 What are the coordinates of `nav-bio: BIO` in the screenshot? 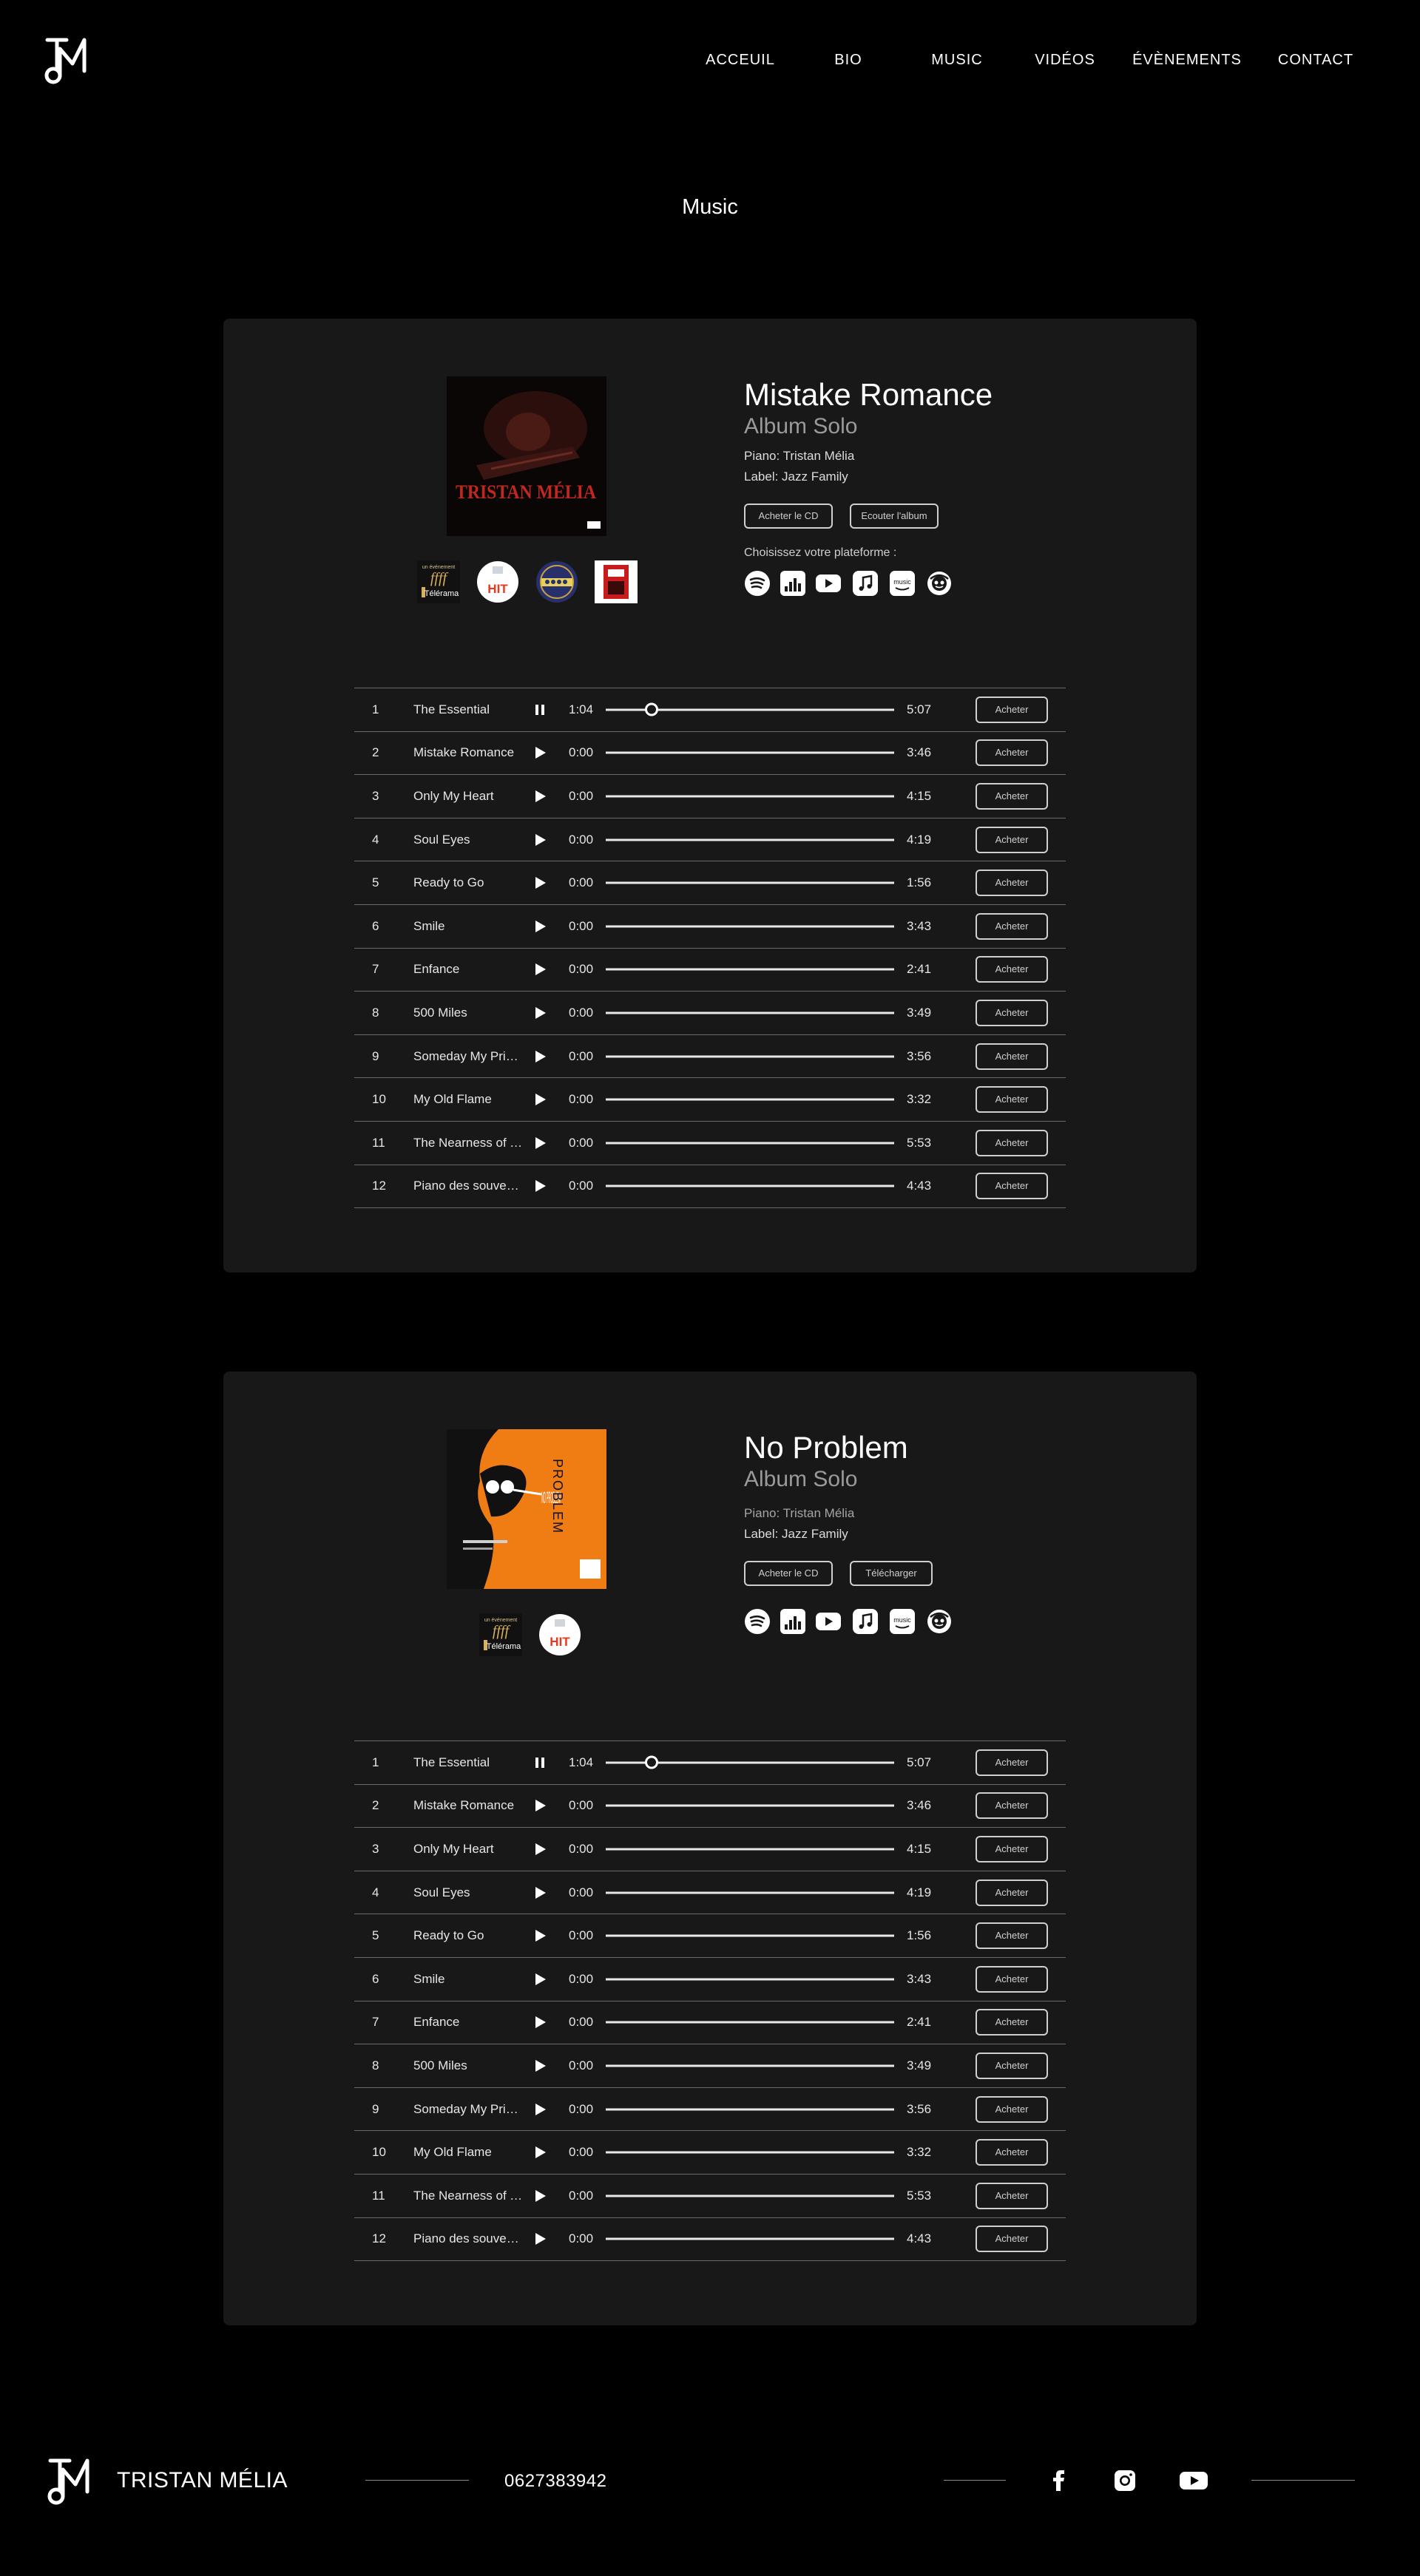 It's located at (848, 60).